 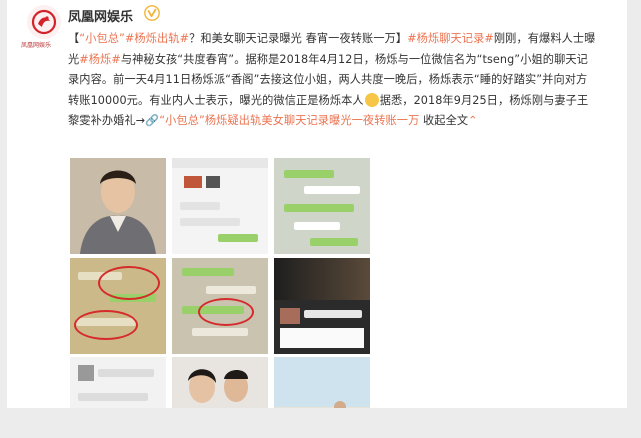 I want to click on photo-yang-shuo-portrait, so click(x=118, y=206).